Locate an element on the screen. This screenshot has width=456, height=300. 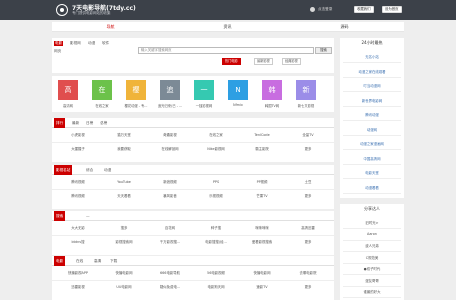
site-tile: 高 is located at coordinates (68, 90).